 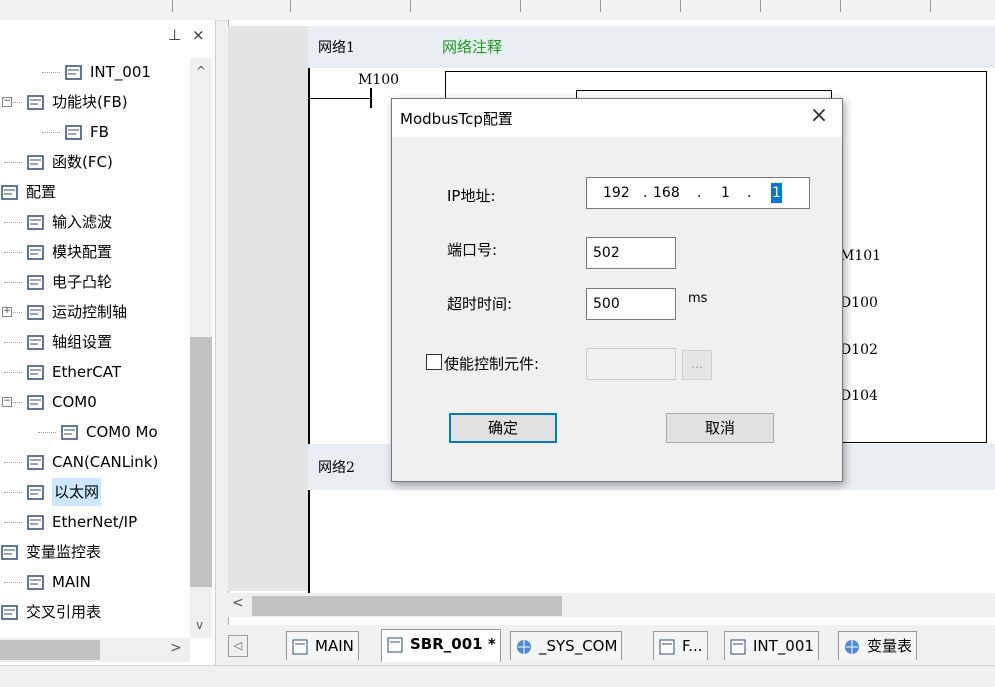 What do you see at coordinates (64, 612) in the screenshot?
I see `tree-item-label: 交叉引用表` at bounding box center [64, 612].